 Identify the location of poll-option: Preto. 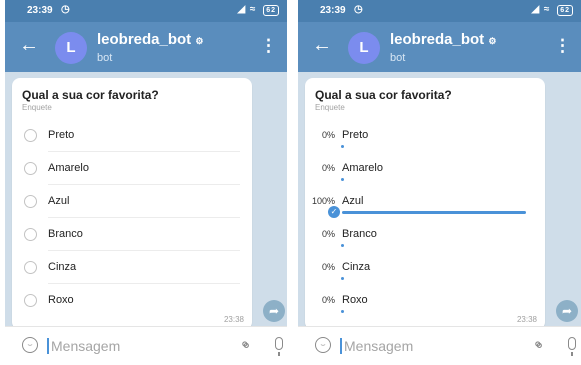
(132, 136).